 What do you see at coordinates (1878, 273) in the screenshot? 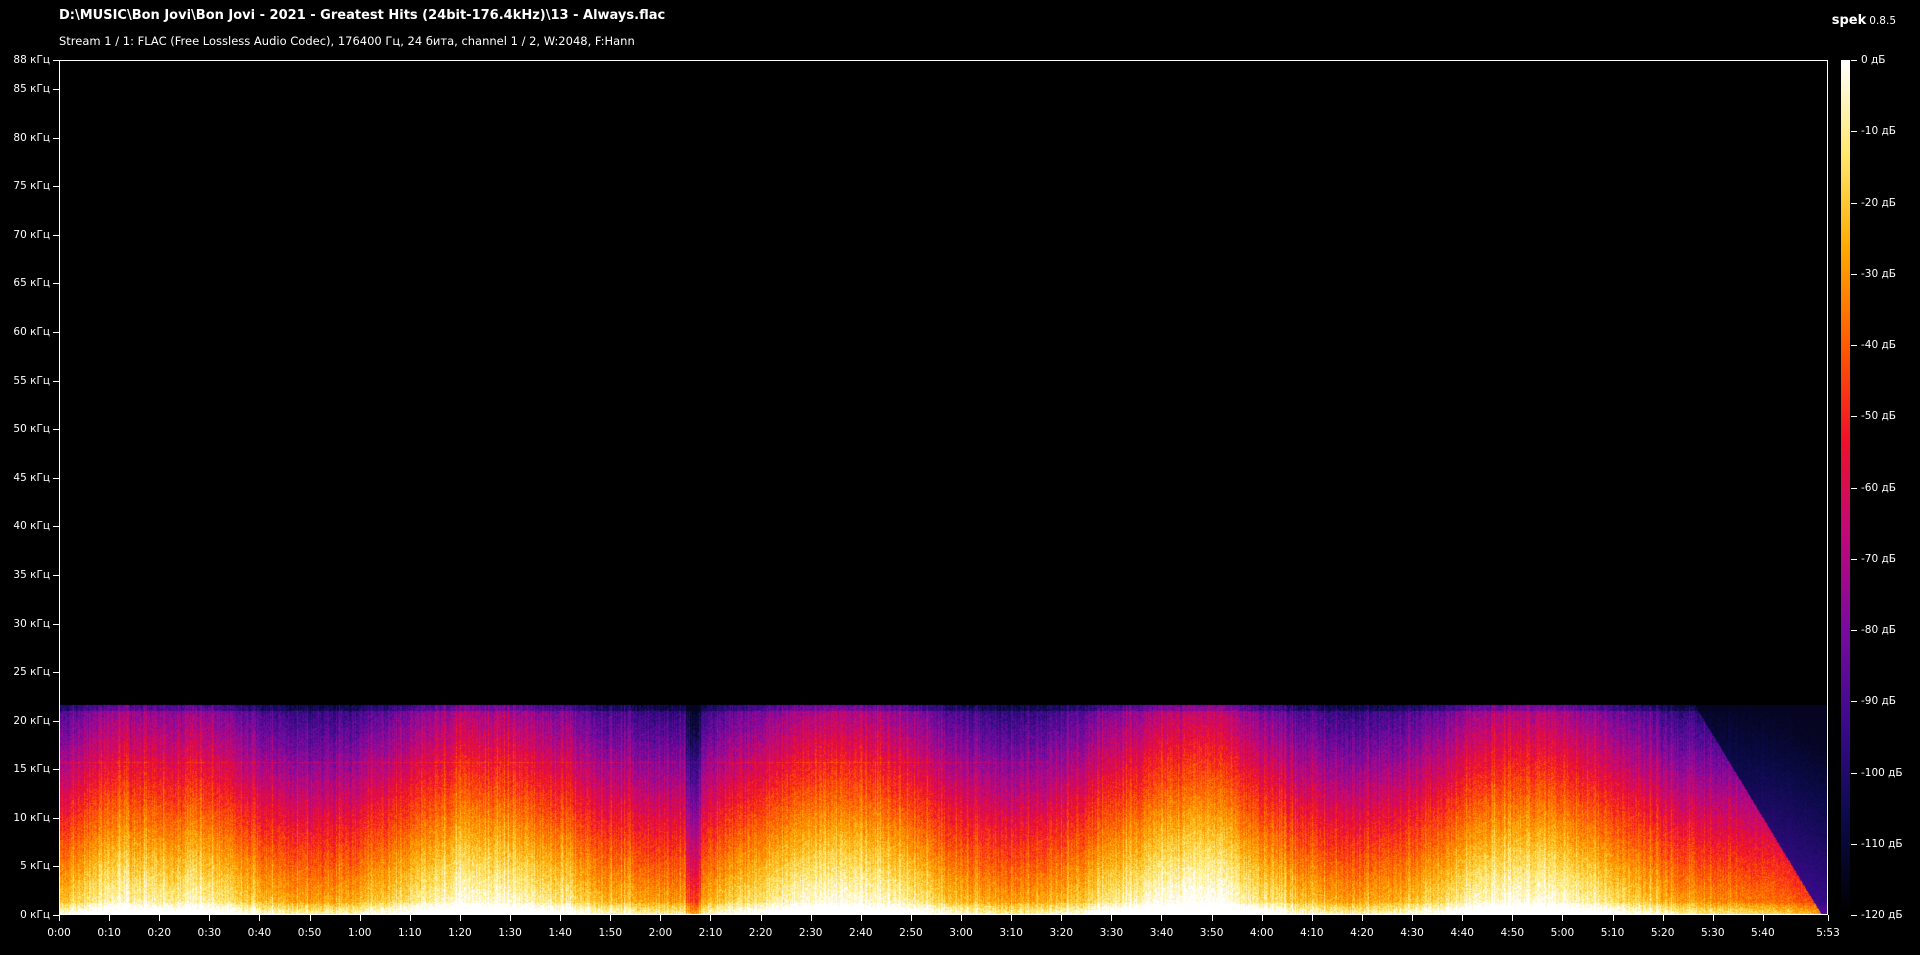
I see `level-tick-label: -30 дБ` at bounding box center [1878, 273].